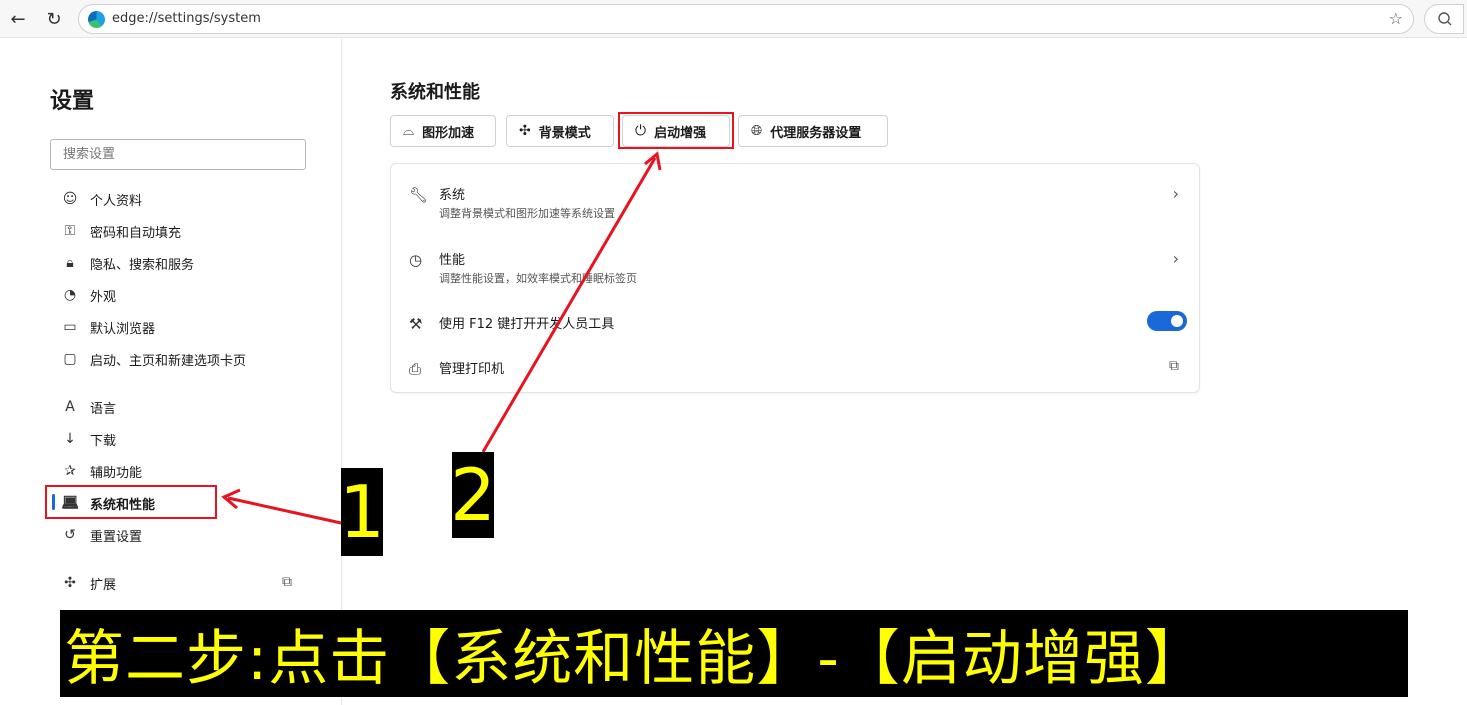  What do you see at coordinates (185, 407) in the screenshot?
I see `sidebar-item-language: A 语言` at bounding box center [185, 407].